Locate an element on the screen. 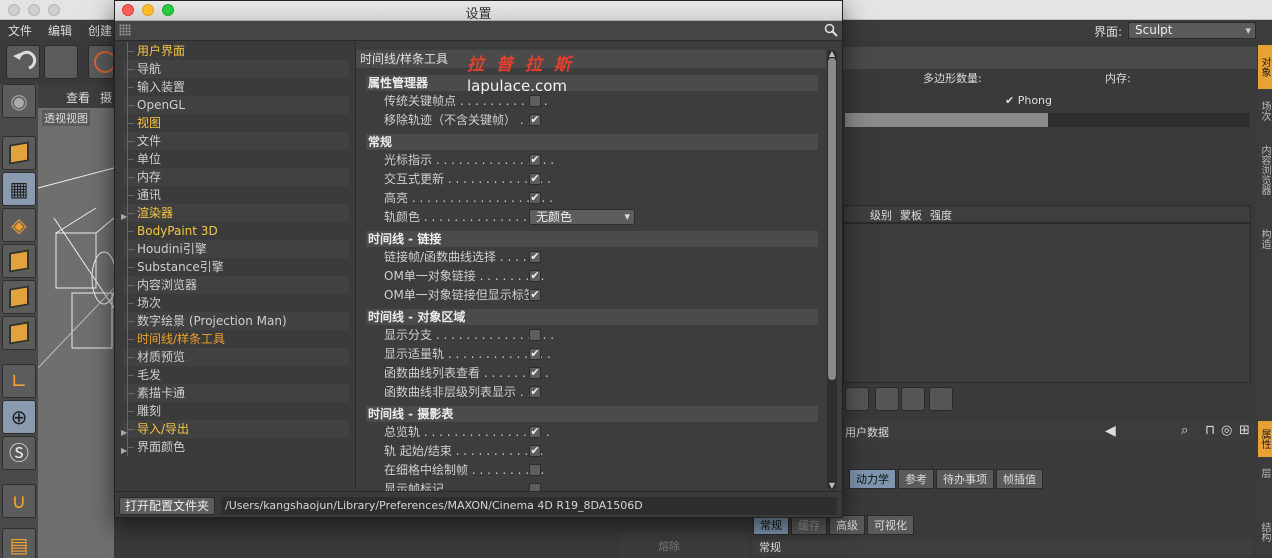 This screenshot has height=558, width=1272. tab-reference: 参考 is located at coordinates (916, 479).